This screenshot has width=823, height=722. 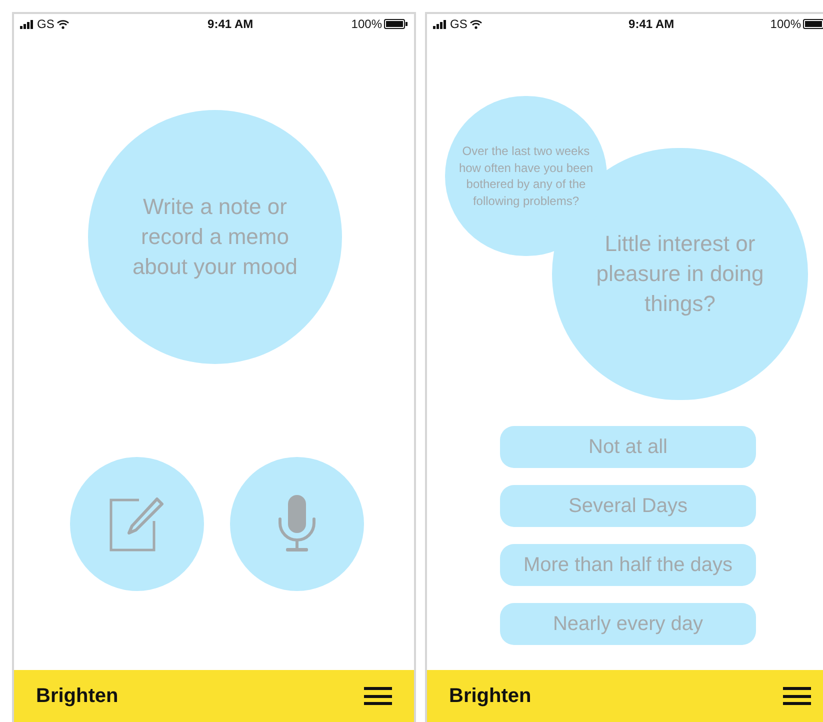 What do you see at coordinates (215, 237) in the screenshot?
I see `prompt-text: Write a note or record a memo about your mood` at bounding box center [215, 237].